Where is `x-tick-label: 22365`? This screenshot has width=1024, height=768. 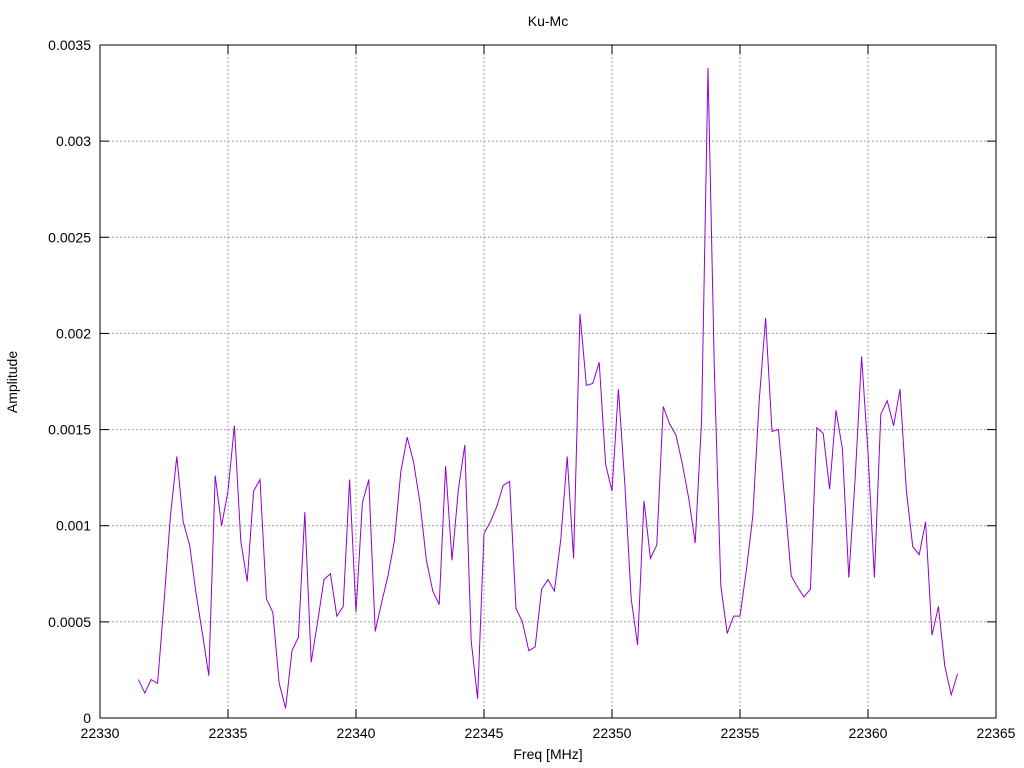 x-tick-label: 22365 is located at coordinates (996, 733).